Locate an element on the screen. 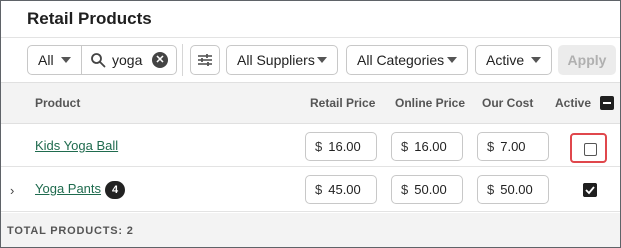 This screenshot has width=621, height=248. filter-sliders-icon is located at coordinates (205, 60).